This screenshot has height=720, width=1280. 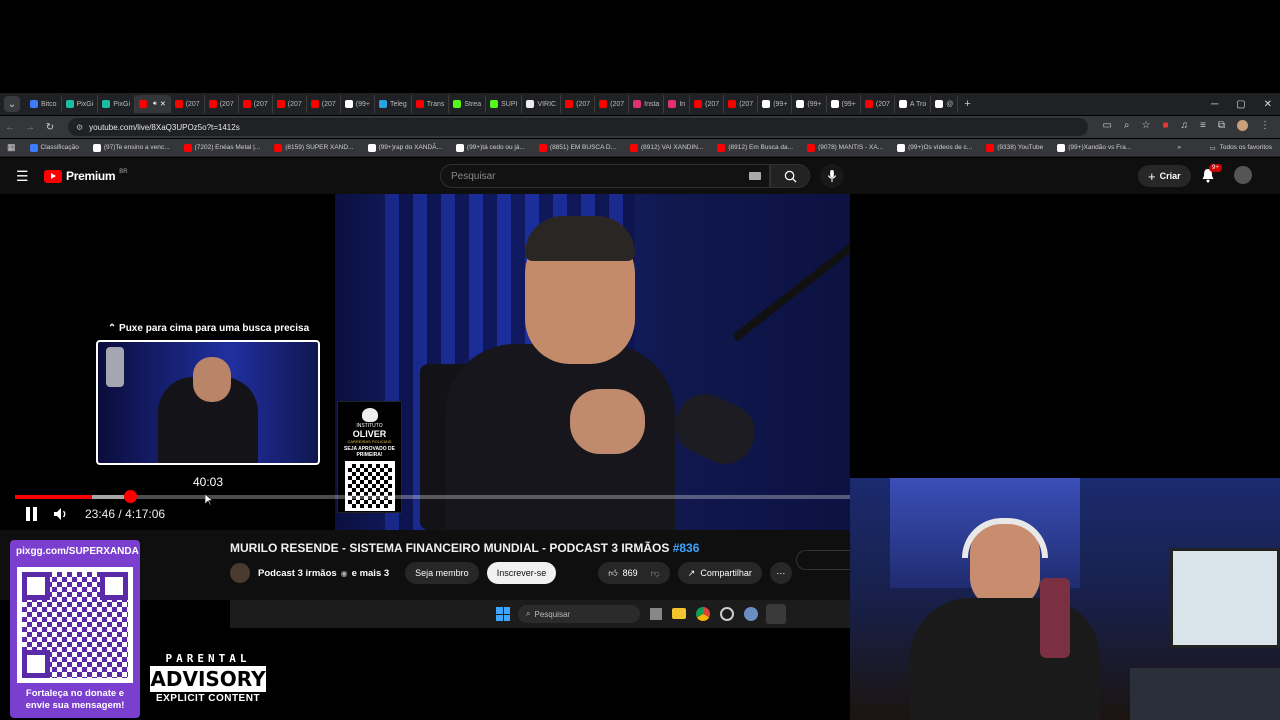 I want to click on more-actions-button: ⋯, so click(x=780, y=573).